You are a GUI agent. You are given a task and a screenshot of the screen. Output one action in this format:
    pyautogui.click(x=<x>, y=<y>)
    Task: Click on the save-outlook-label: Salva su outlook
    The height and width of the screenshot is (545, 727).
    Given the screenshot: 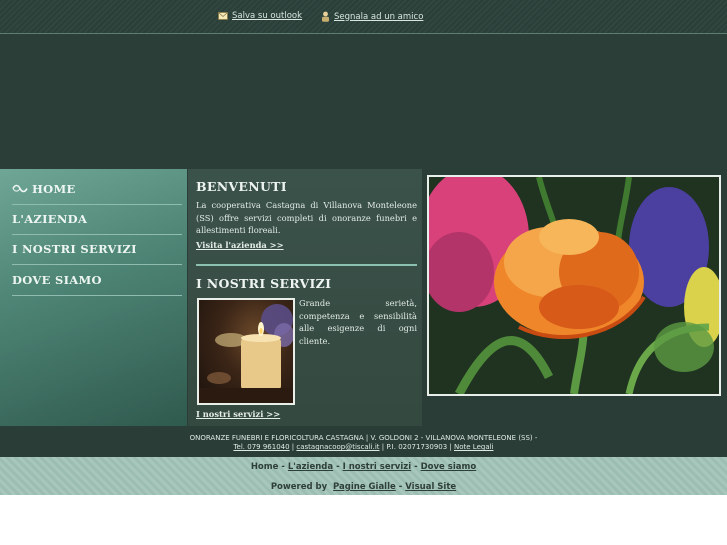 What is the action you would take?
    pyautogui.click(x=267, y=16)
    